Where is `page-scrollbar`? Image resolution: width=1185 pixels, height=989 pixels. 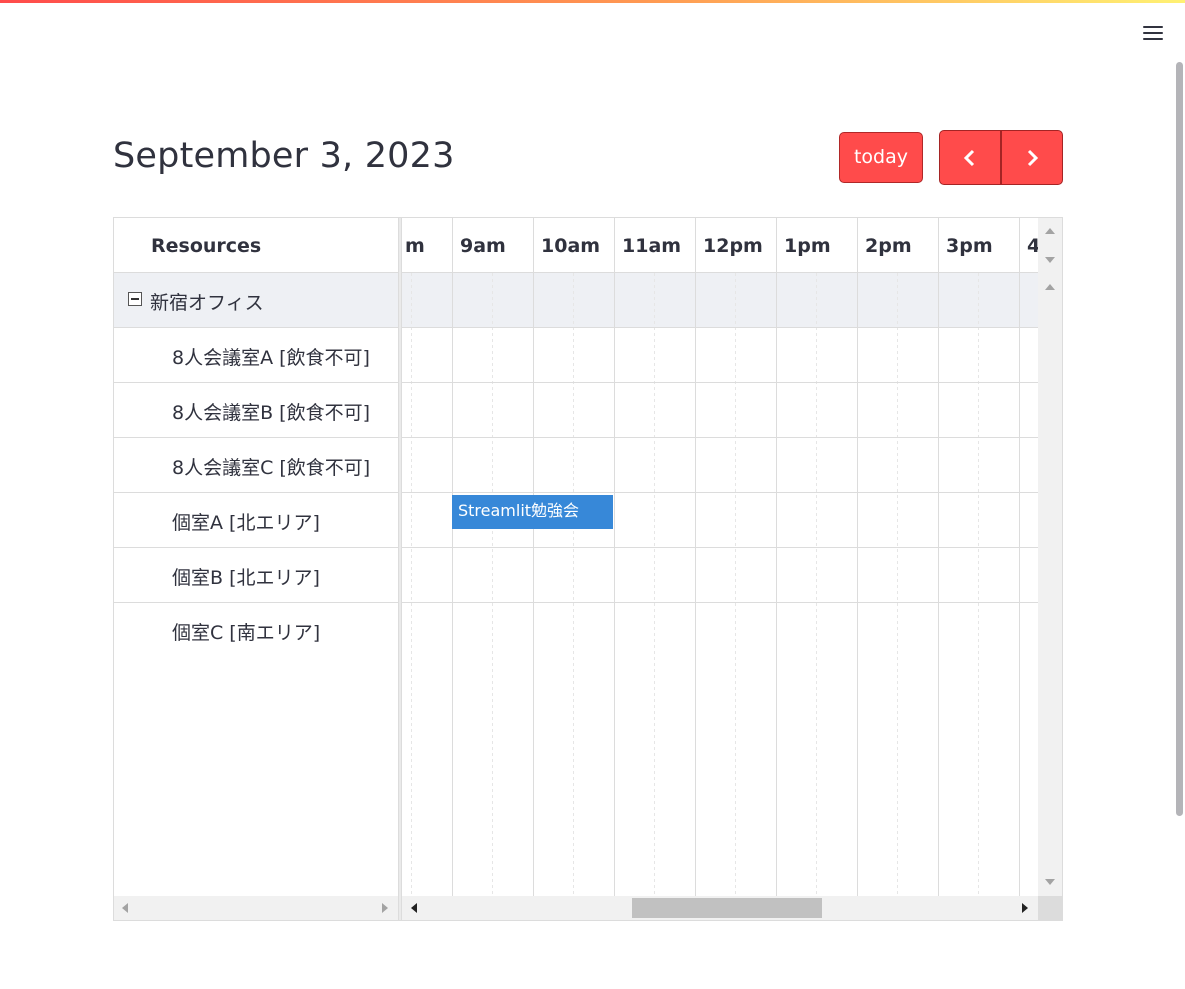 page-scrollbar is located at coordinates (1179, 439).